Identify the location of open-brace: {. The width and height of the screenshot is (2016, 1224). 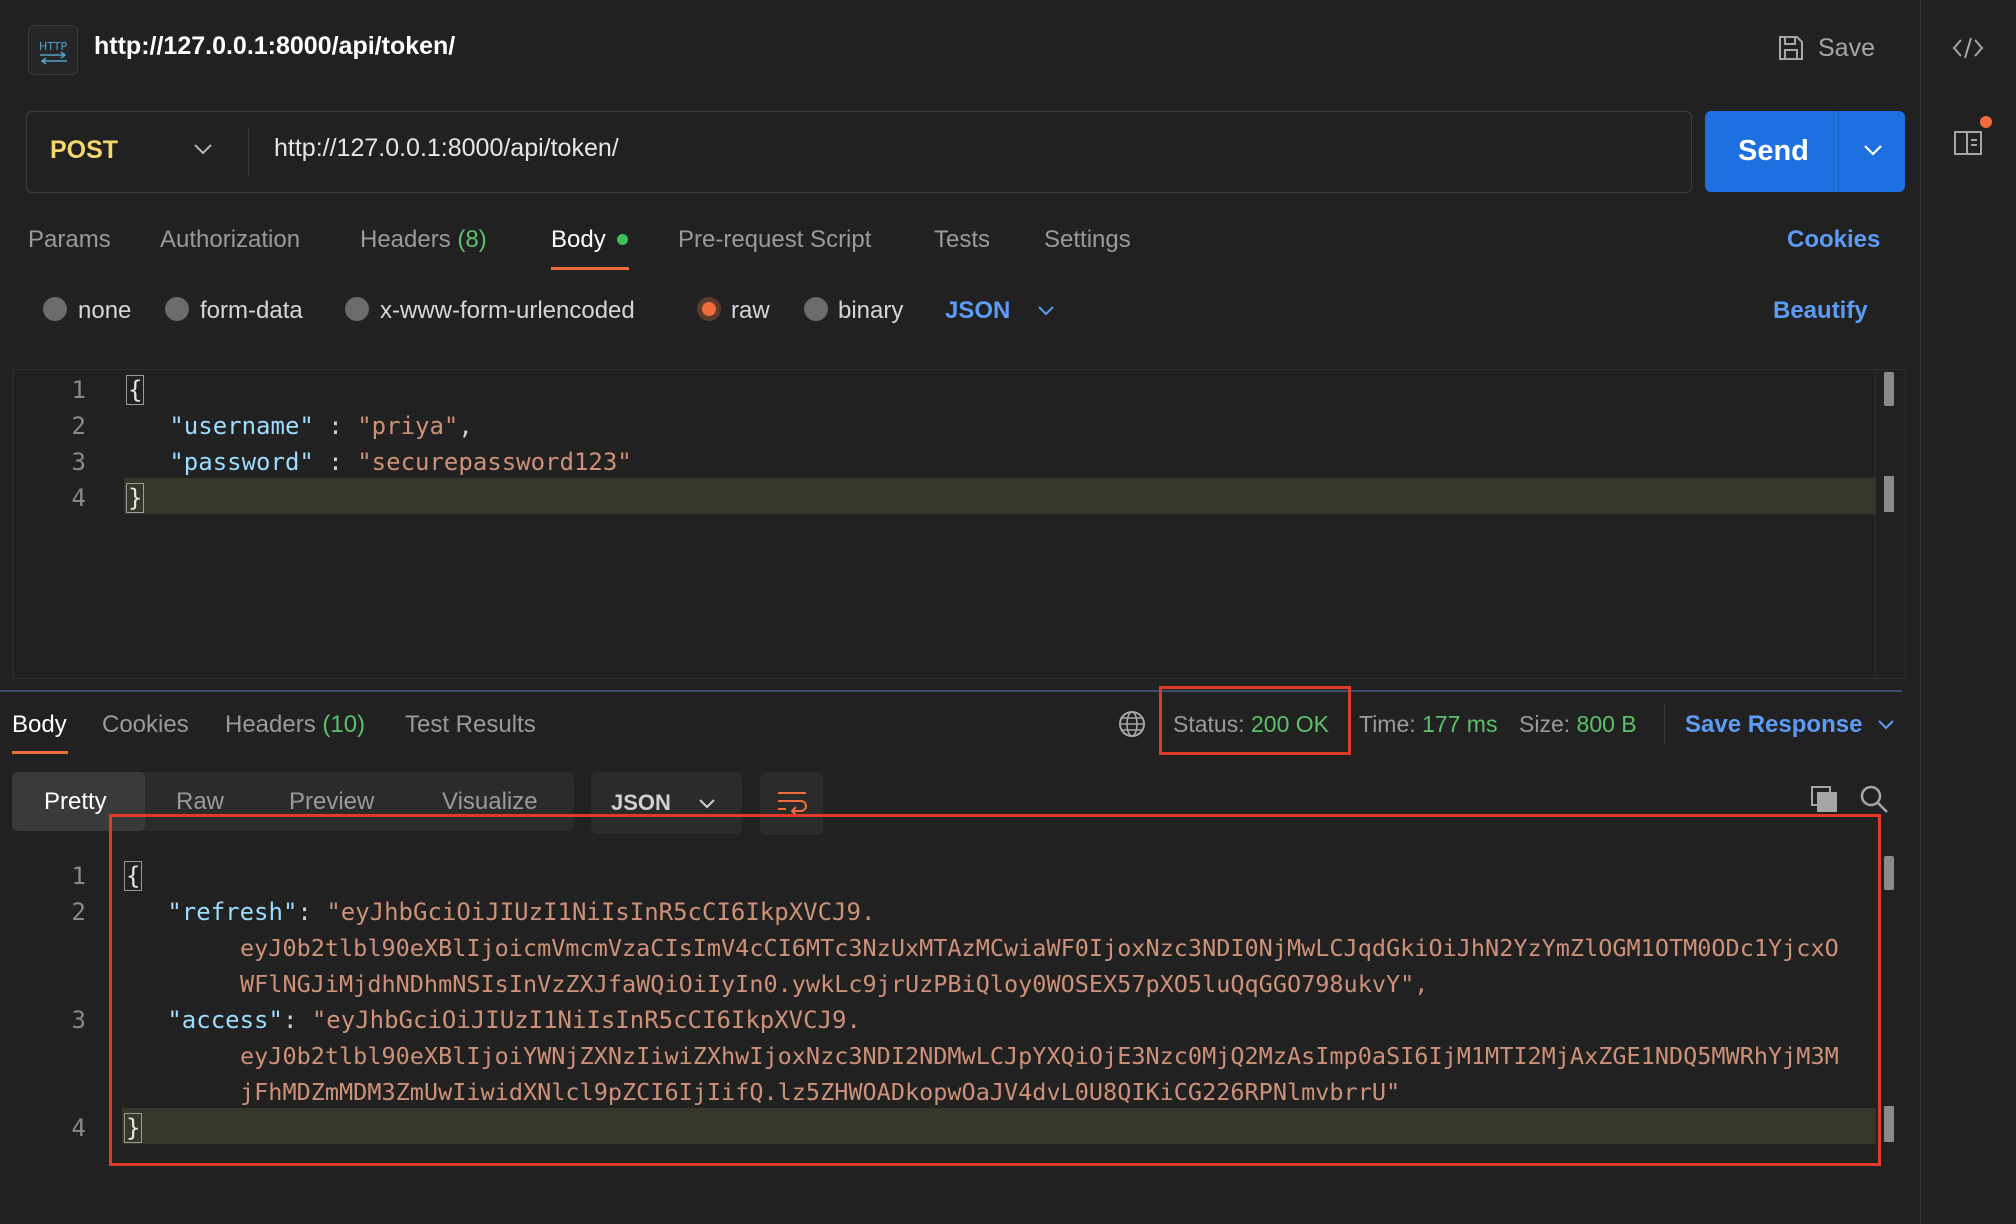
(135, 390).